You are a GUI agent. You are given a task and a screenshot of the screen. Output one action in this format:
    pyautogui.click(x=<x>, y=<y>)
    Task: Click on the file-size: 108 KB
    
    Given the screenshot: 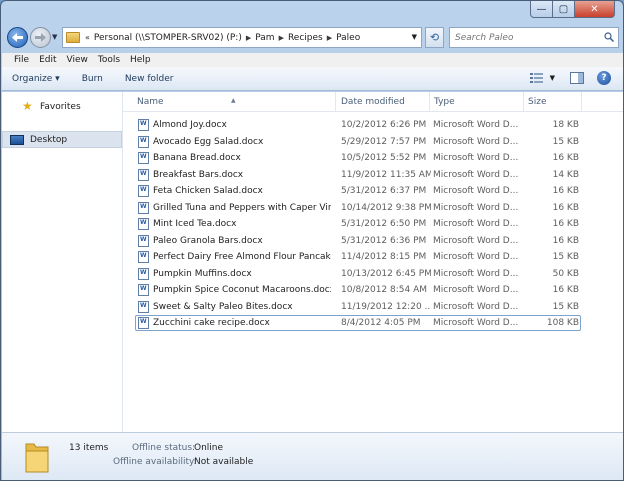 What is the action you would take?
    pyautogui.click(x=562, y=323)
    